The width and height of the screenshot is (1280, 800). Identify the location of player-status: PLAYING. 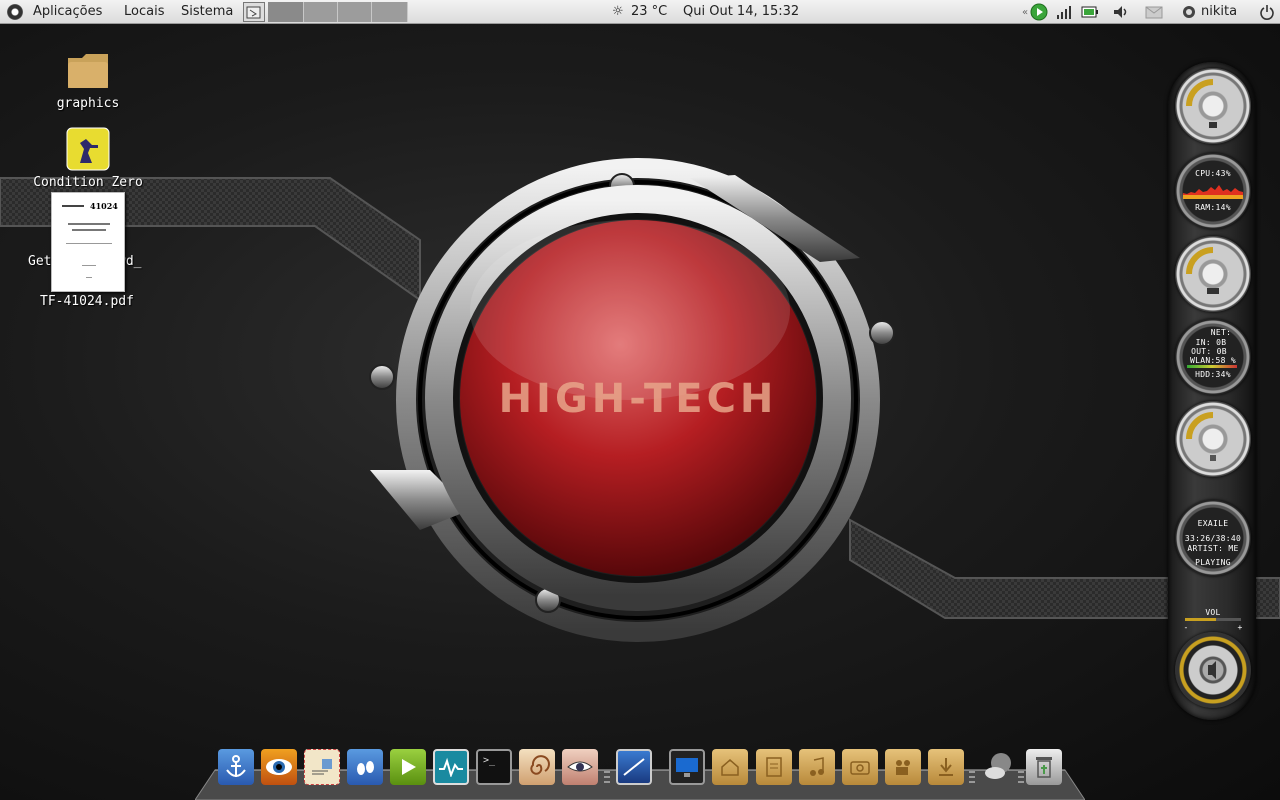
(1213, 562).